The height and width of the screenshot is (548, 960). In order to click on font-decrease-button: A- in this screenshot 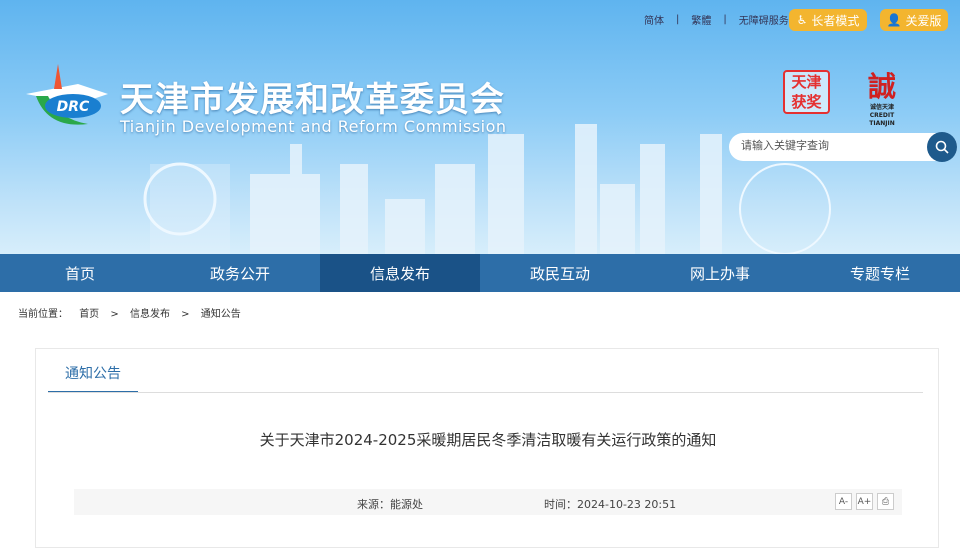, I will do `click(843, 501)`.